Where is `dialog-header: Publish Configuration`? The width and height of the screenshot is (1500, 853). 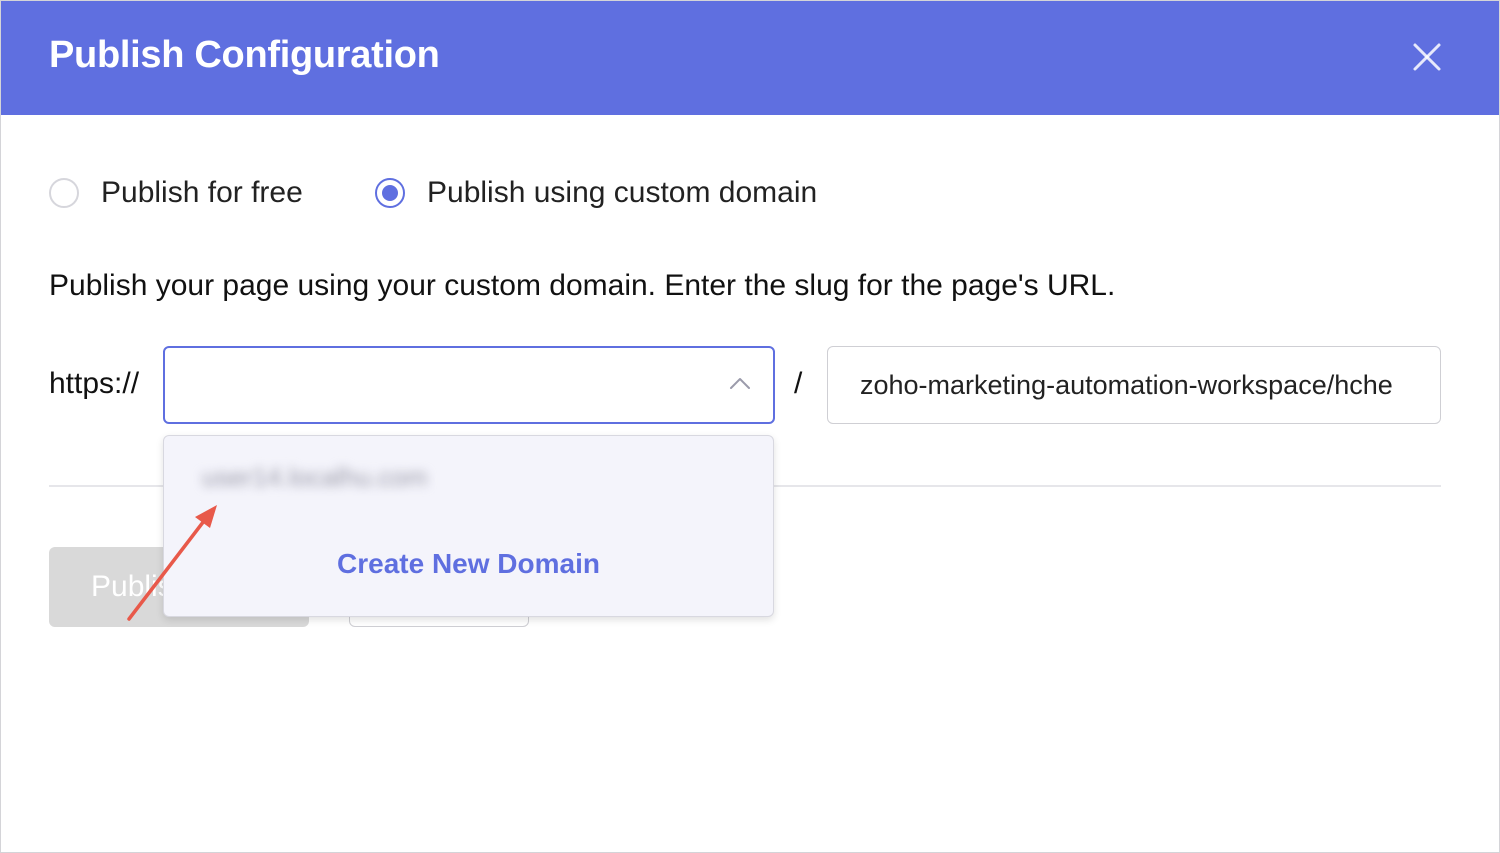
dialog-header: Publish Configuration is located at coordinates (750, 58).